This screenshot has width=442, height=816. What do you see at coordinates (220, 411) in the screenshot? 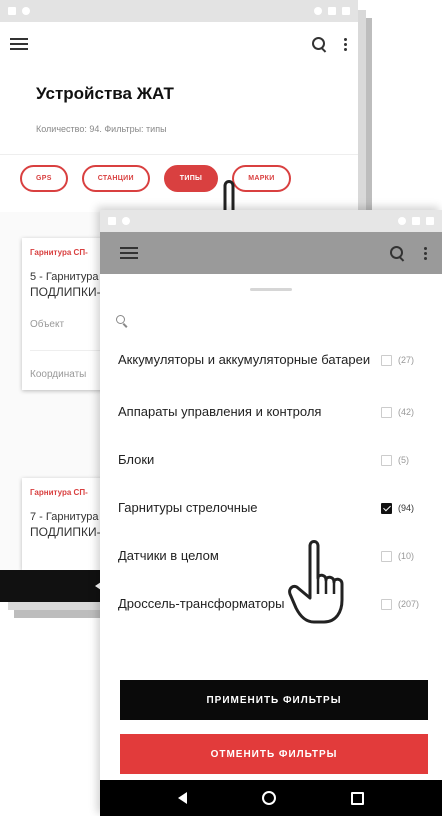
I see `filter-label: Аппараты управления и контроля` at bounding box center [220, 411].